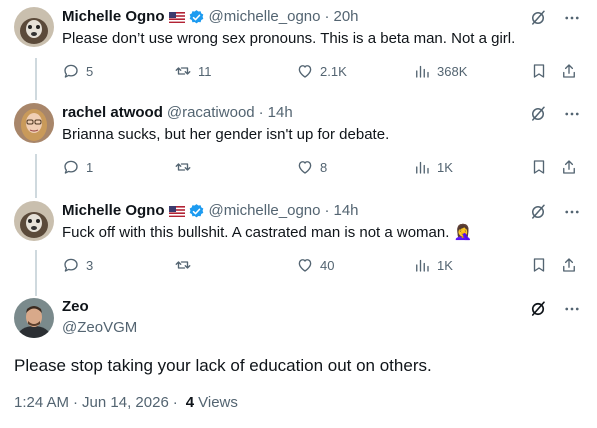  I want to click on post-header: rachel atwood @racatiwood · 14h, so click(177, 113).